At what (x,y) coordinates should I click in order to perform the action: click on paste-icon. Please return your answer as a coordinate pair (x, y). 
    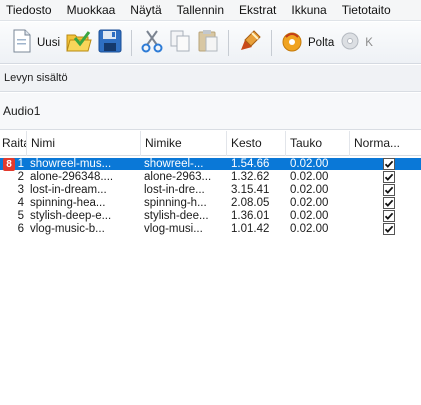
    Looking at the image, I should click on (208, 42).